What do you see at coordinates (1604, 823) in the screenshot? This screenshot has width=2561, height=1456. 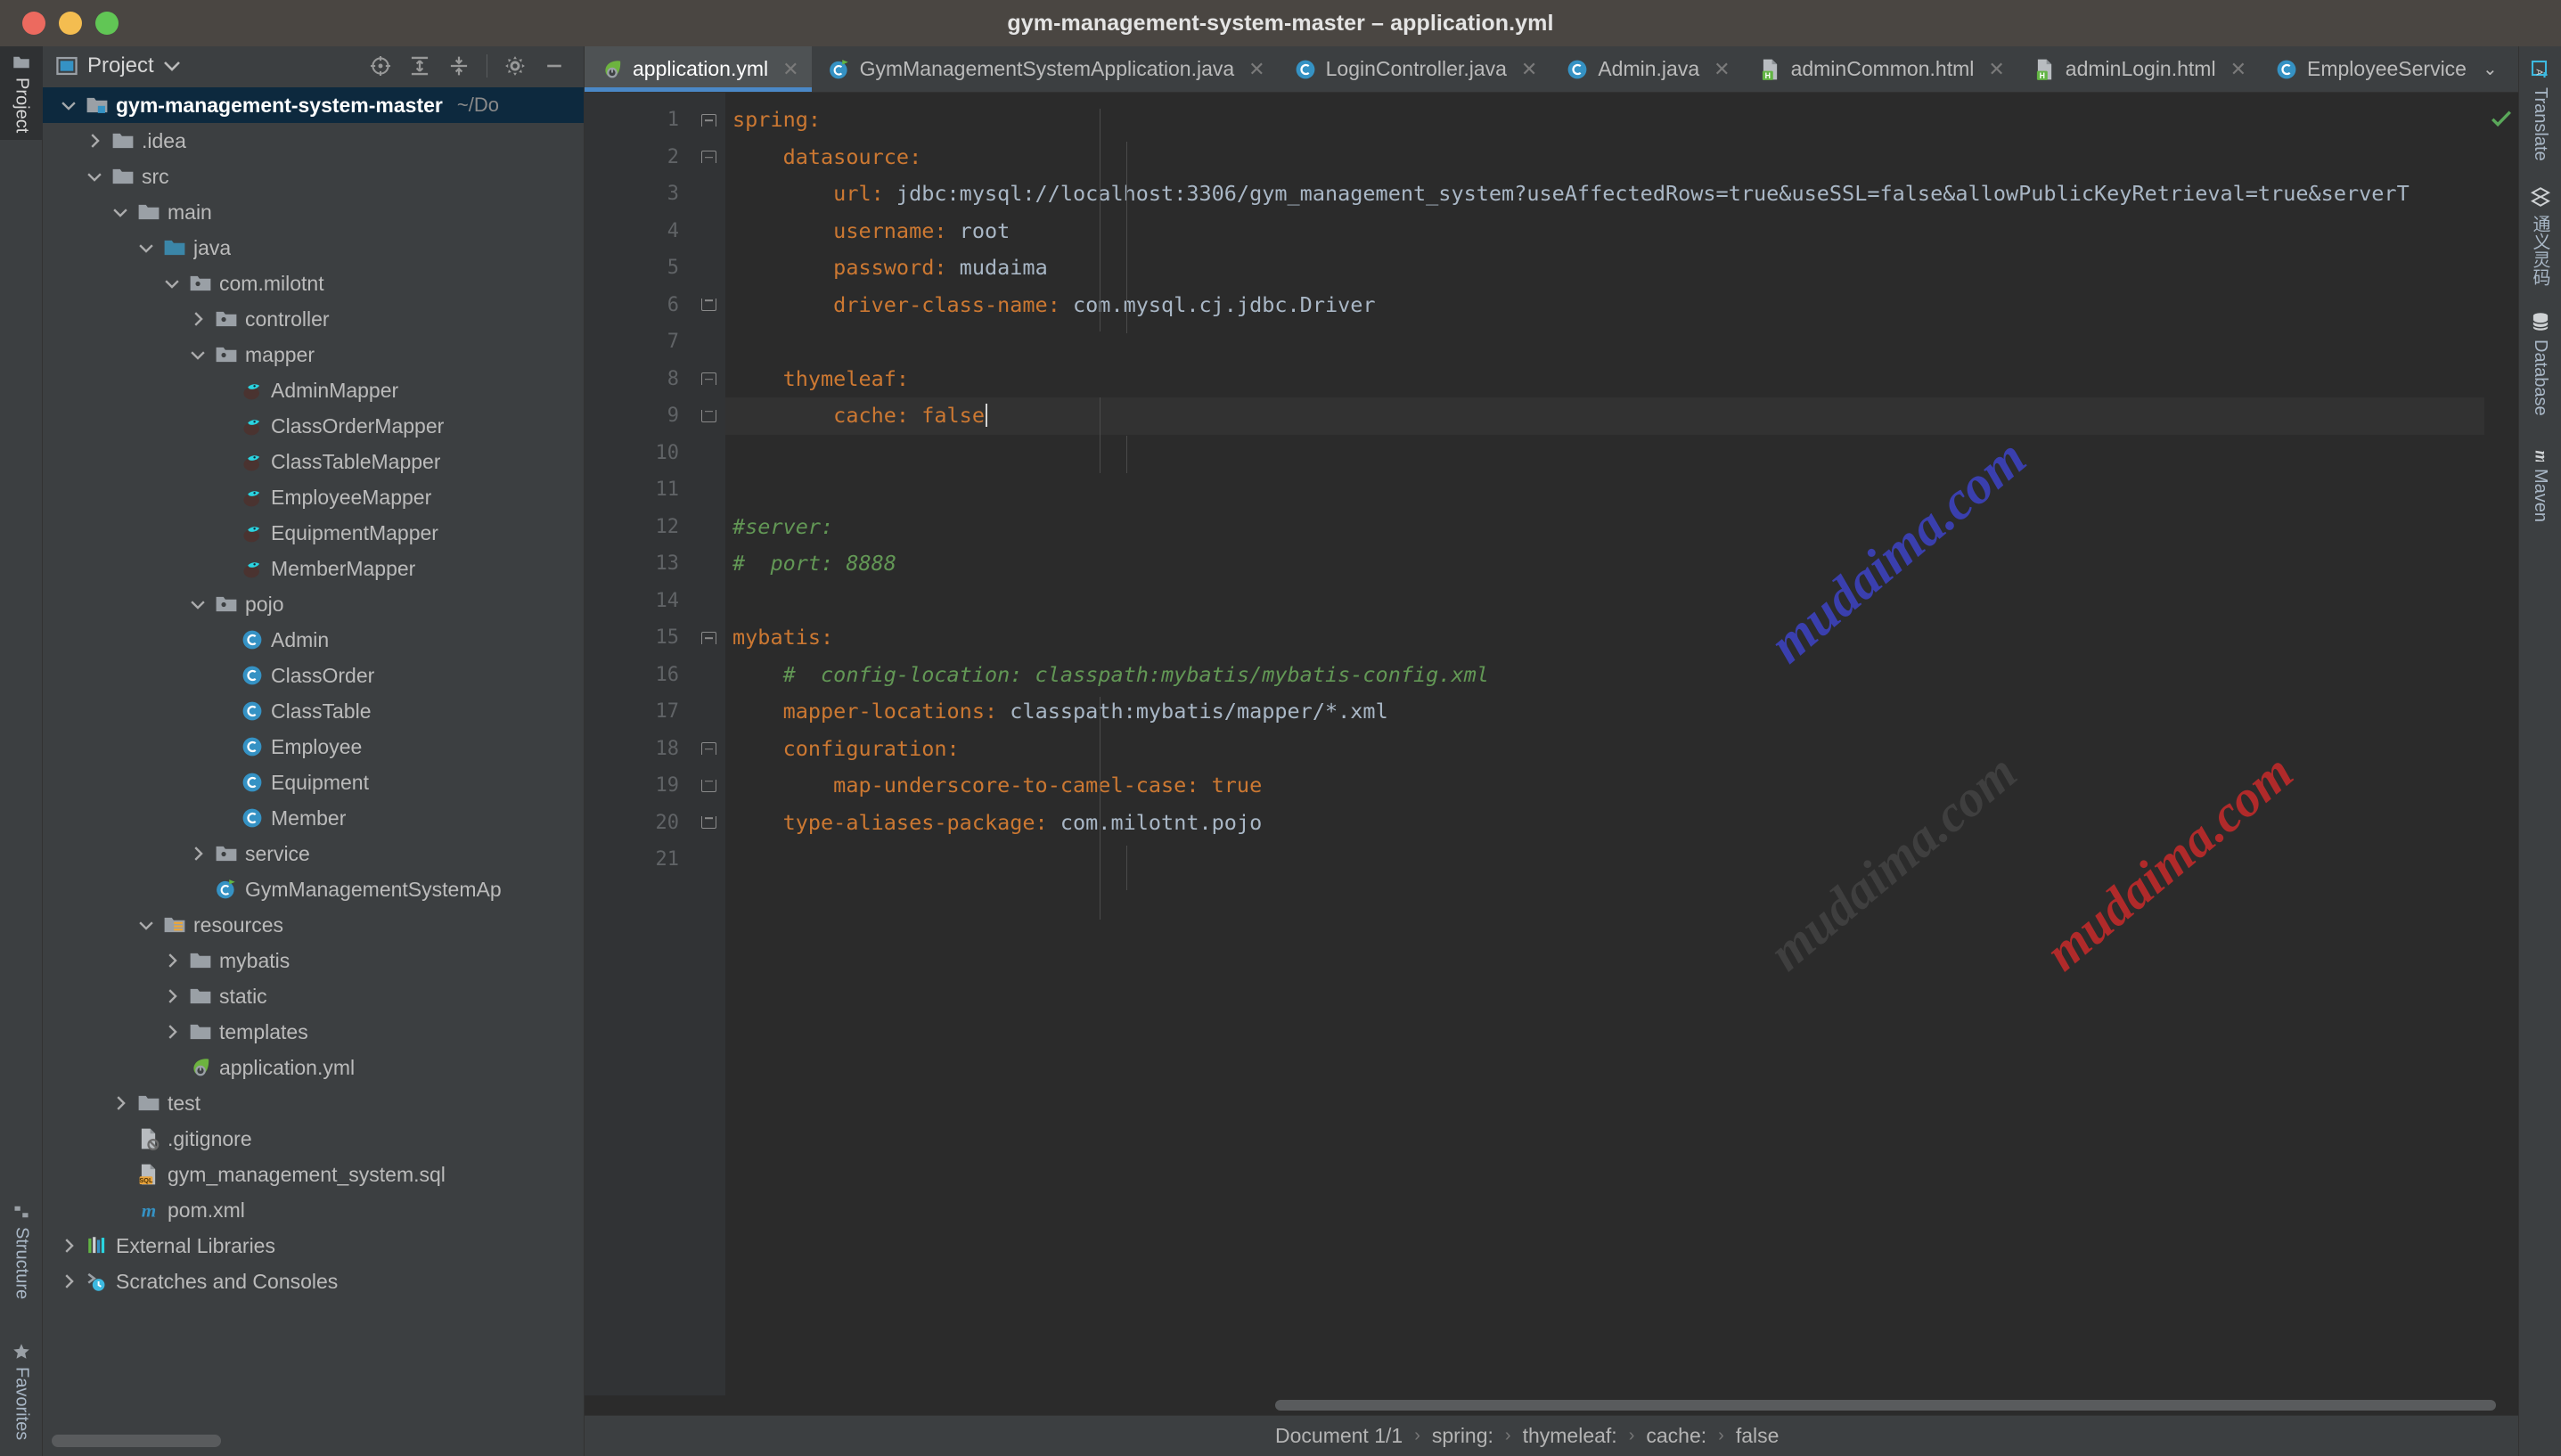 I see `code-line: type-aliases-package: com.milotnt.pojo` at bounding box center [1604, 823].